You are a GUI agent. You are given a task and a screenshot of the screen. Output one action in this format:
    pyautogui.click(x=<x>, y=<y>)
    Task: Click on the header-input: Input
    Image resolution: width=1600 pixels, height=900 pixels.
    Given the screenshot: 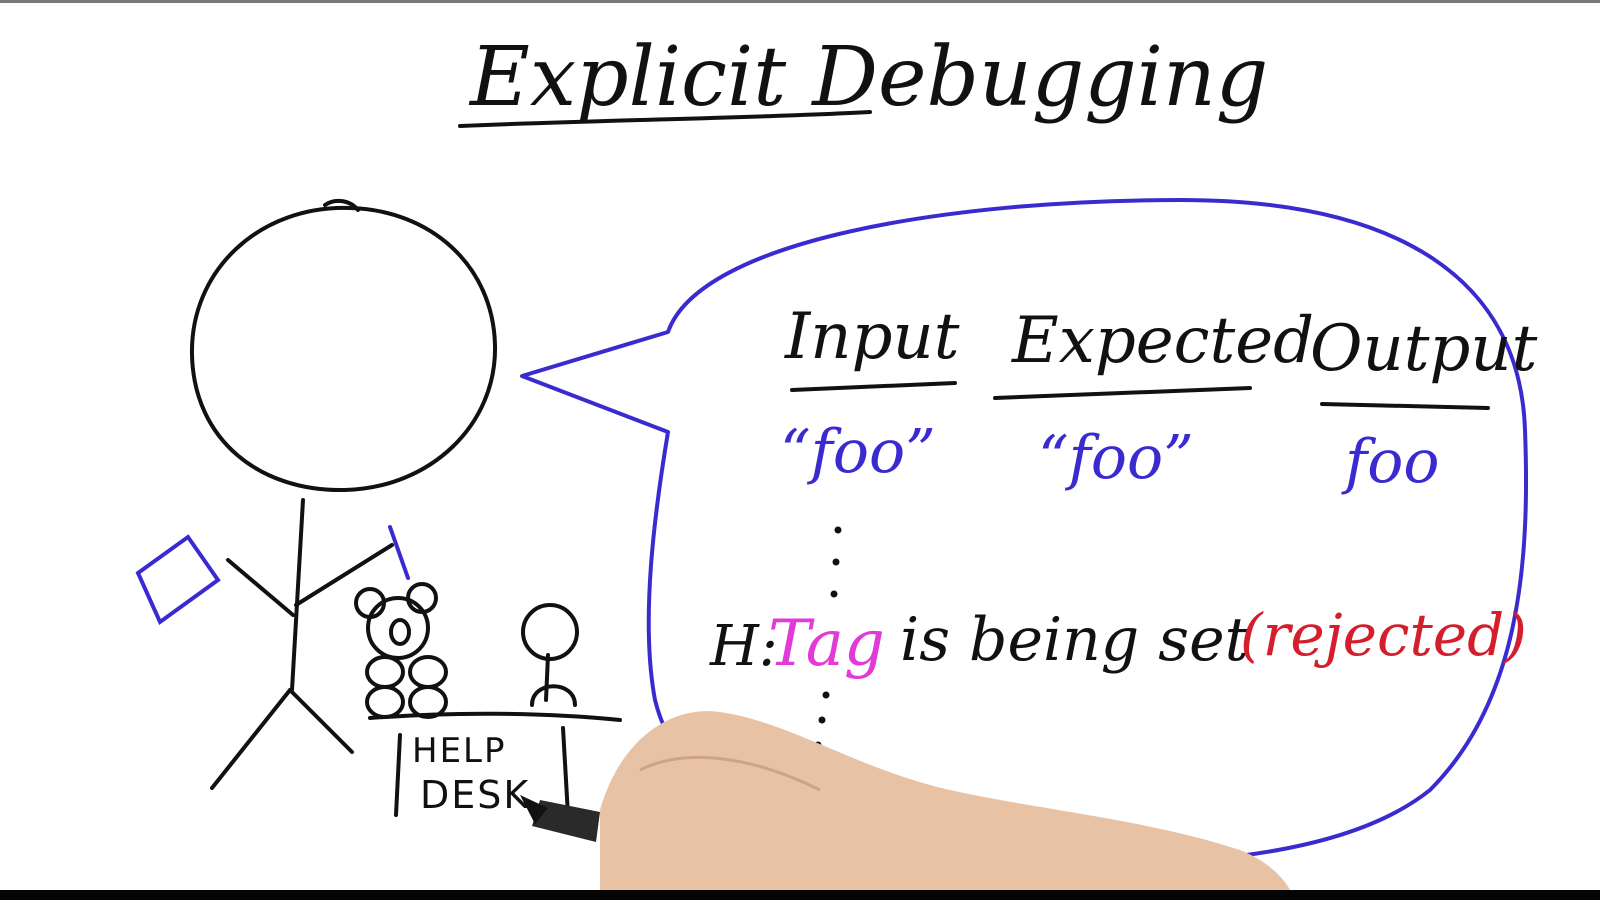 What is the action you would take?
    pyautogui.click(x=872, y=337)
    